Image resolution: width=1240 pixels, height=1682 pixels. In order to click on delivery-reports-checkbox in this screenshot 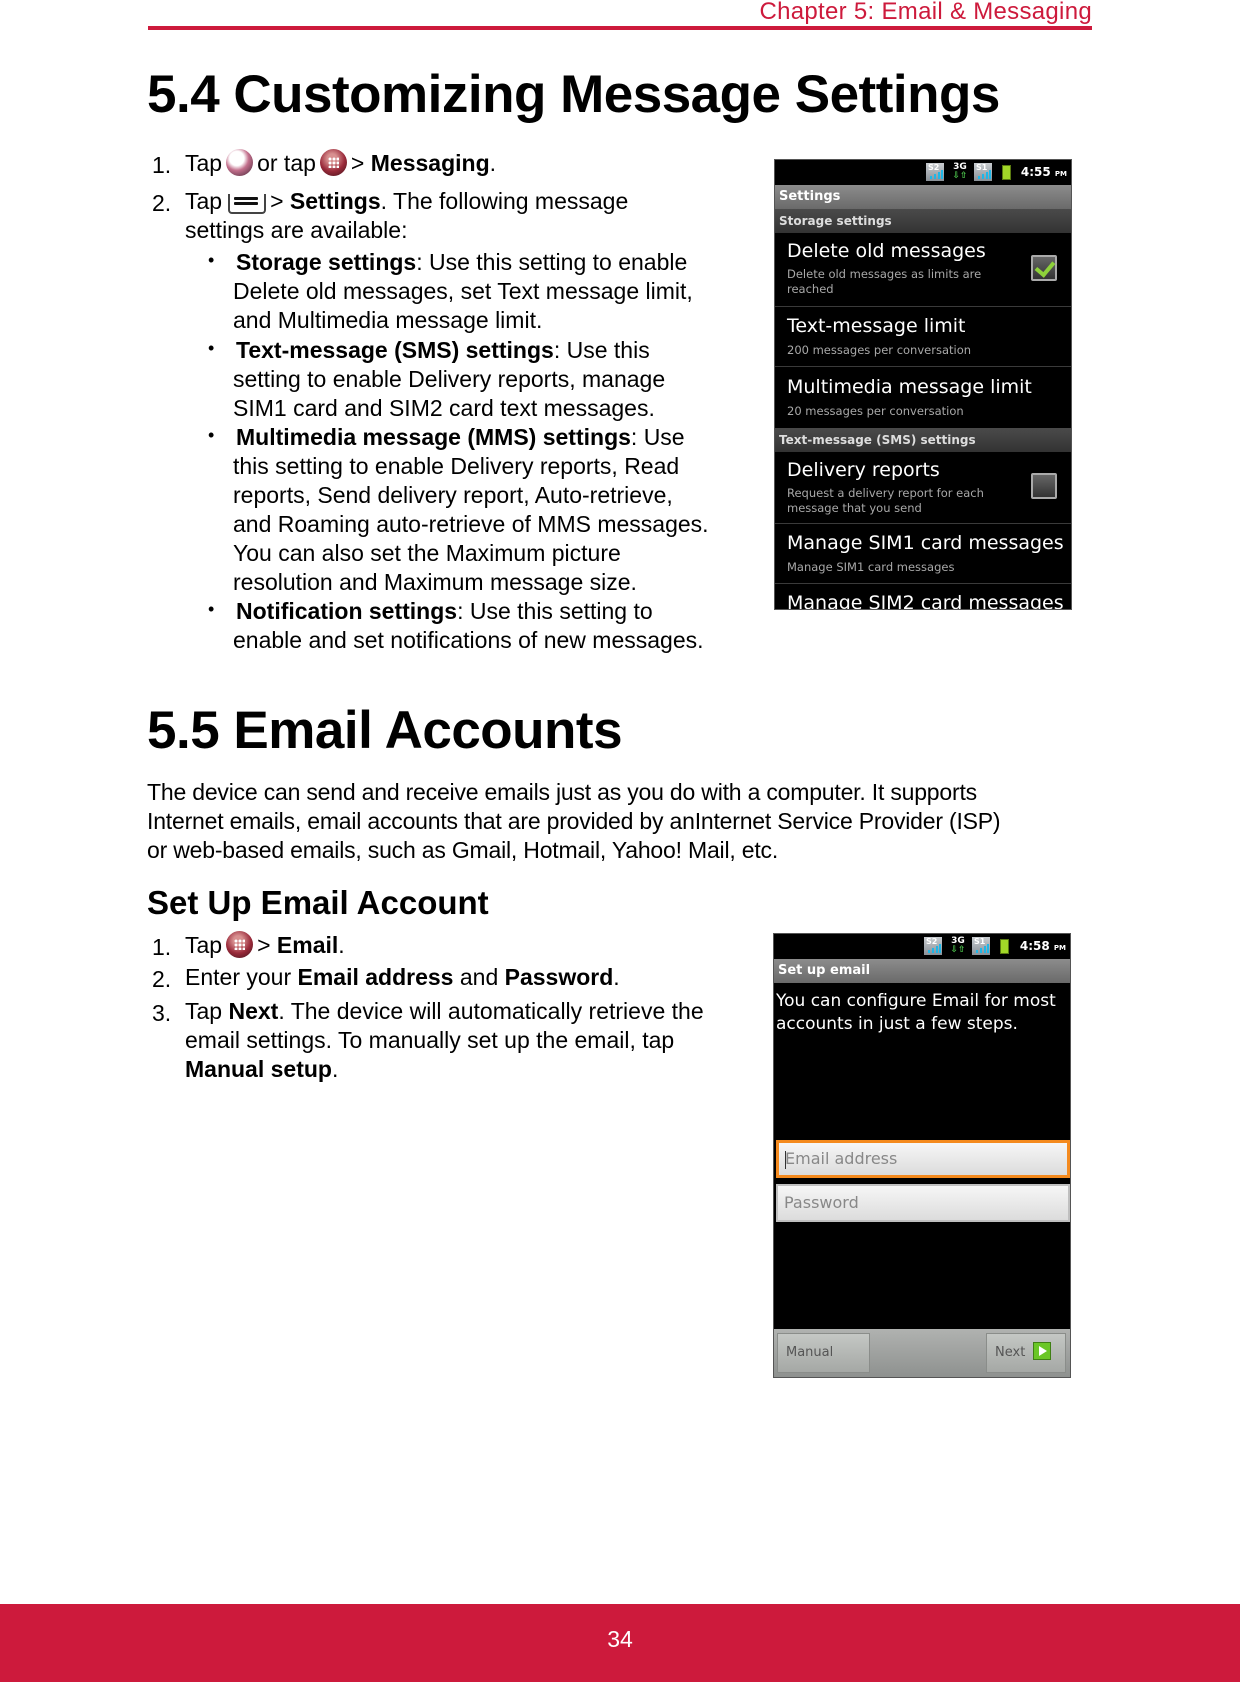, I will do `click(1044, 486)`.